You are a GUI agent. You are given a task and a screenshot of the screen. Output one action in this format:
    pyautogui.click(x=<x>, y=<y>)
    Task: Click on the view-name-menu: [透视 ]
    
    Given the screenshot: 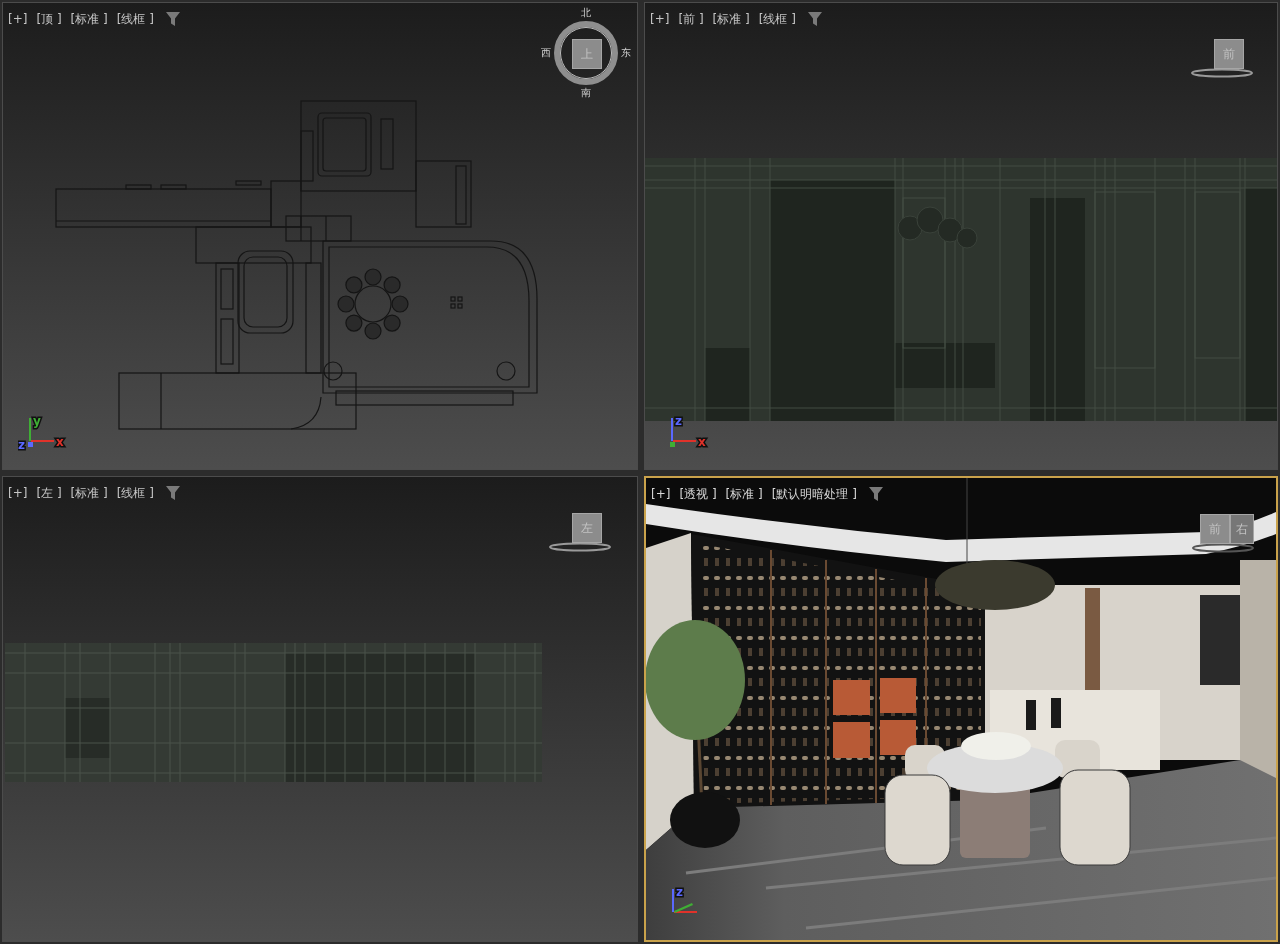 What is the action you would take?
    pyautogui.click(x=698, y=494)
    